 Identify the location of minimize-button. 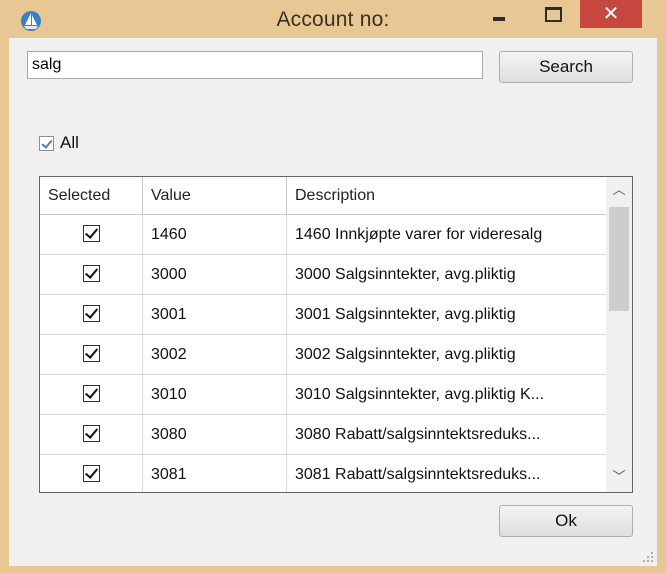
(500, 14).